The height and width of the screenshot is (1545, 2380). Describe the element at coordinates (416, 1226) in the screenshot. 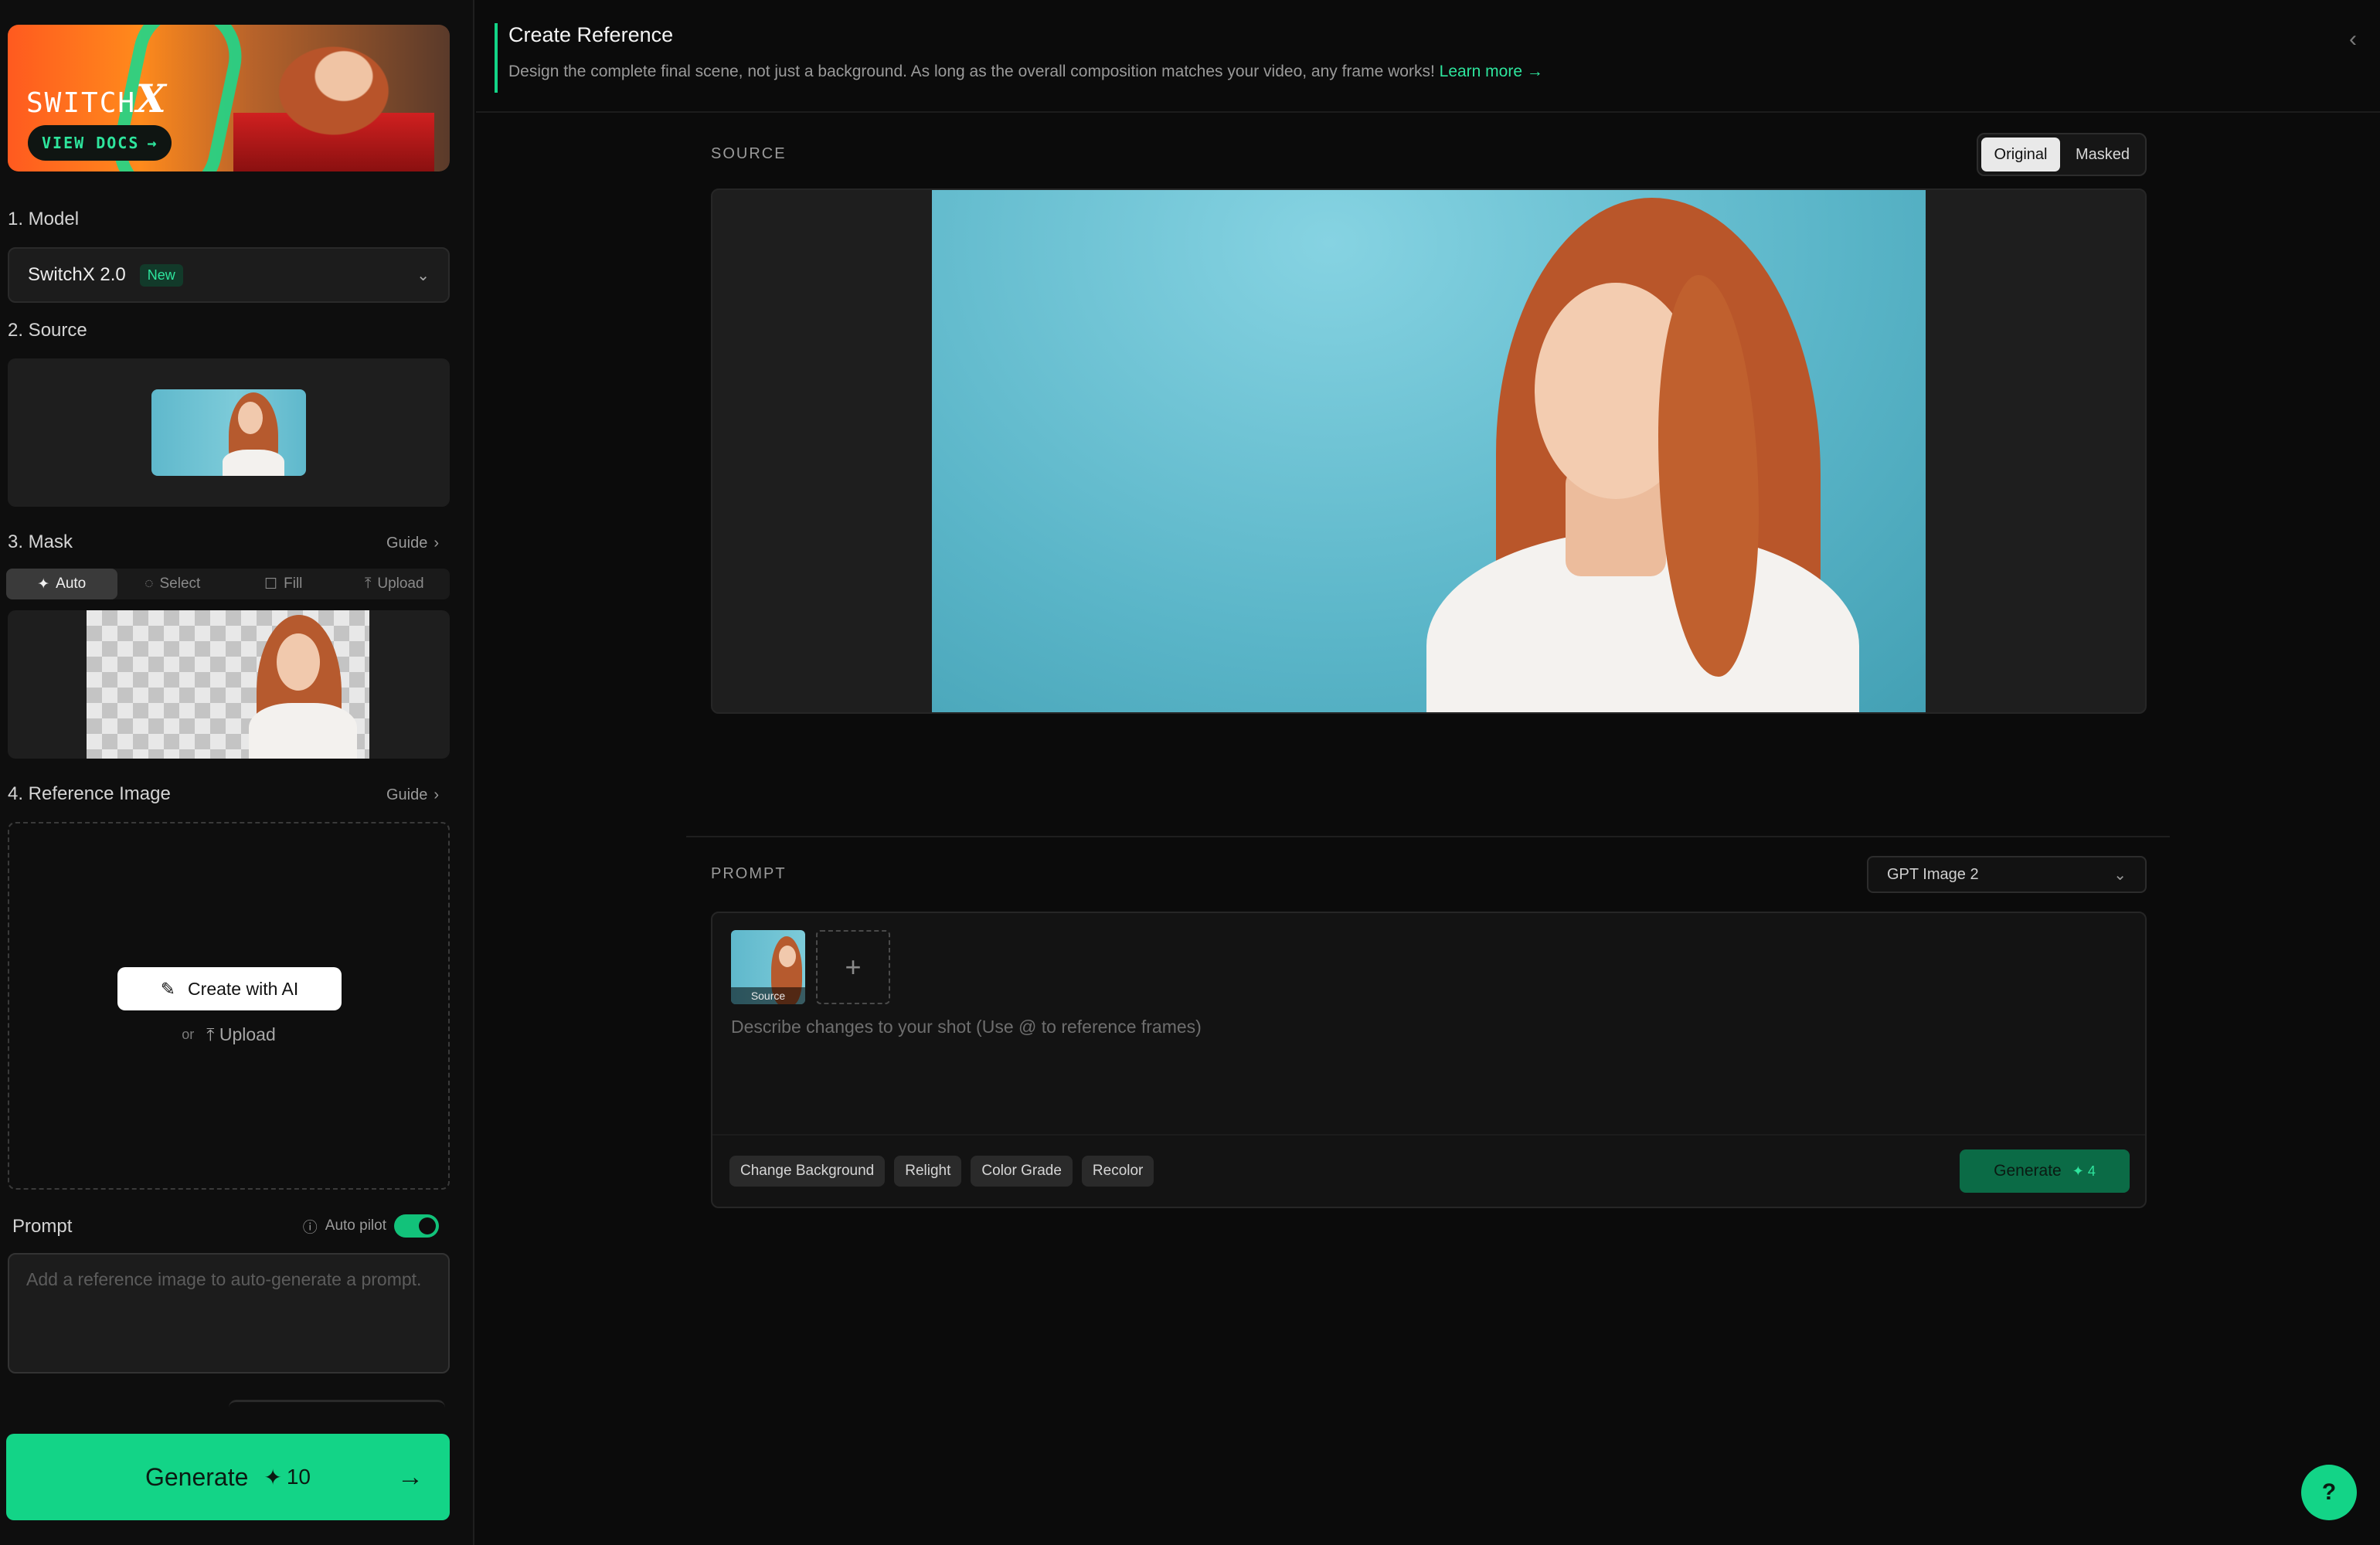

I see `autopilot-toggle` at that location.